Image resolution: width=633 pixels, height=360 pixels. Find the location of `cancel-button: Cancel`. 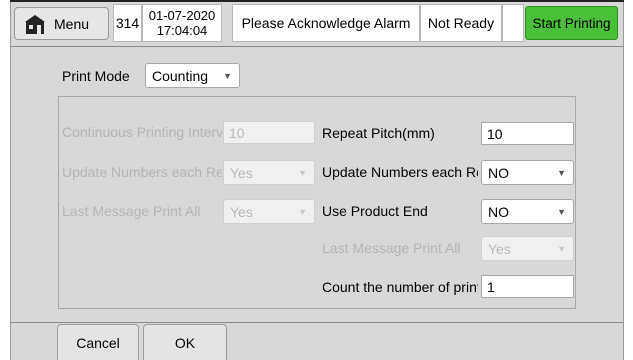

cancel-button: Cancel is located at coordinates (98, 342).